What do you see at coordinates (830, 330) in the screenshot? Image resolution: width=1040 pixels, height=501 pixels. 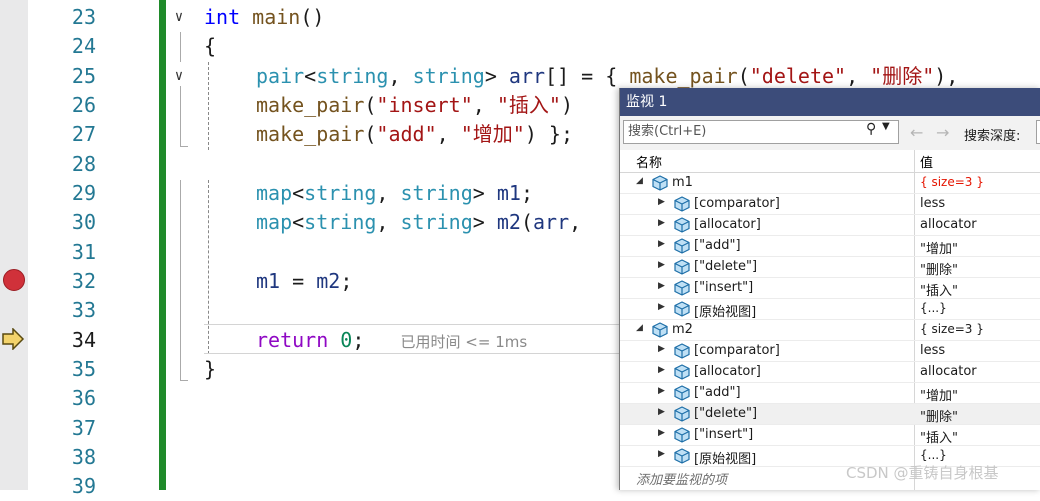 I see `watch-row: ◢ m2 { size=3 }` at bounding box center [830, 330].